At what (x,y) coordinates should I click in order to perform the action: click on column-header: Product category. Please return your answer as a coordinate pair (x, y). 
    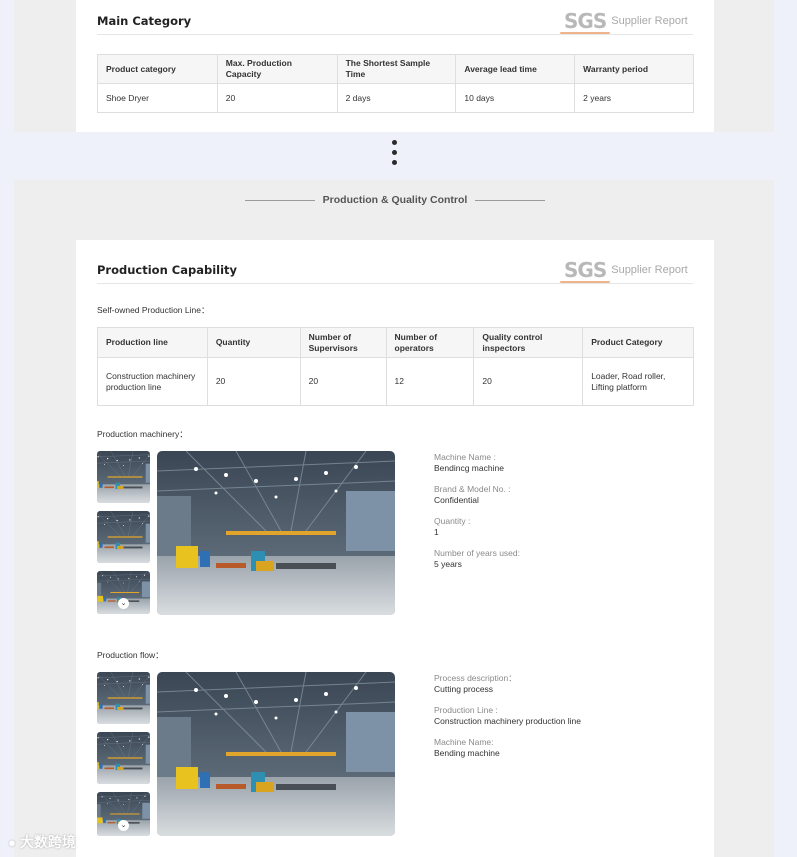
    Looking at the image, I should click on (157, 69).